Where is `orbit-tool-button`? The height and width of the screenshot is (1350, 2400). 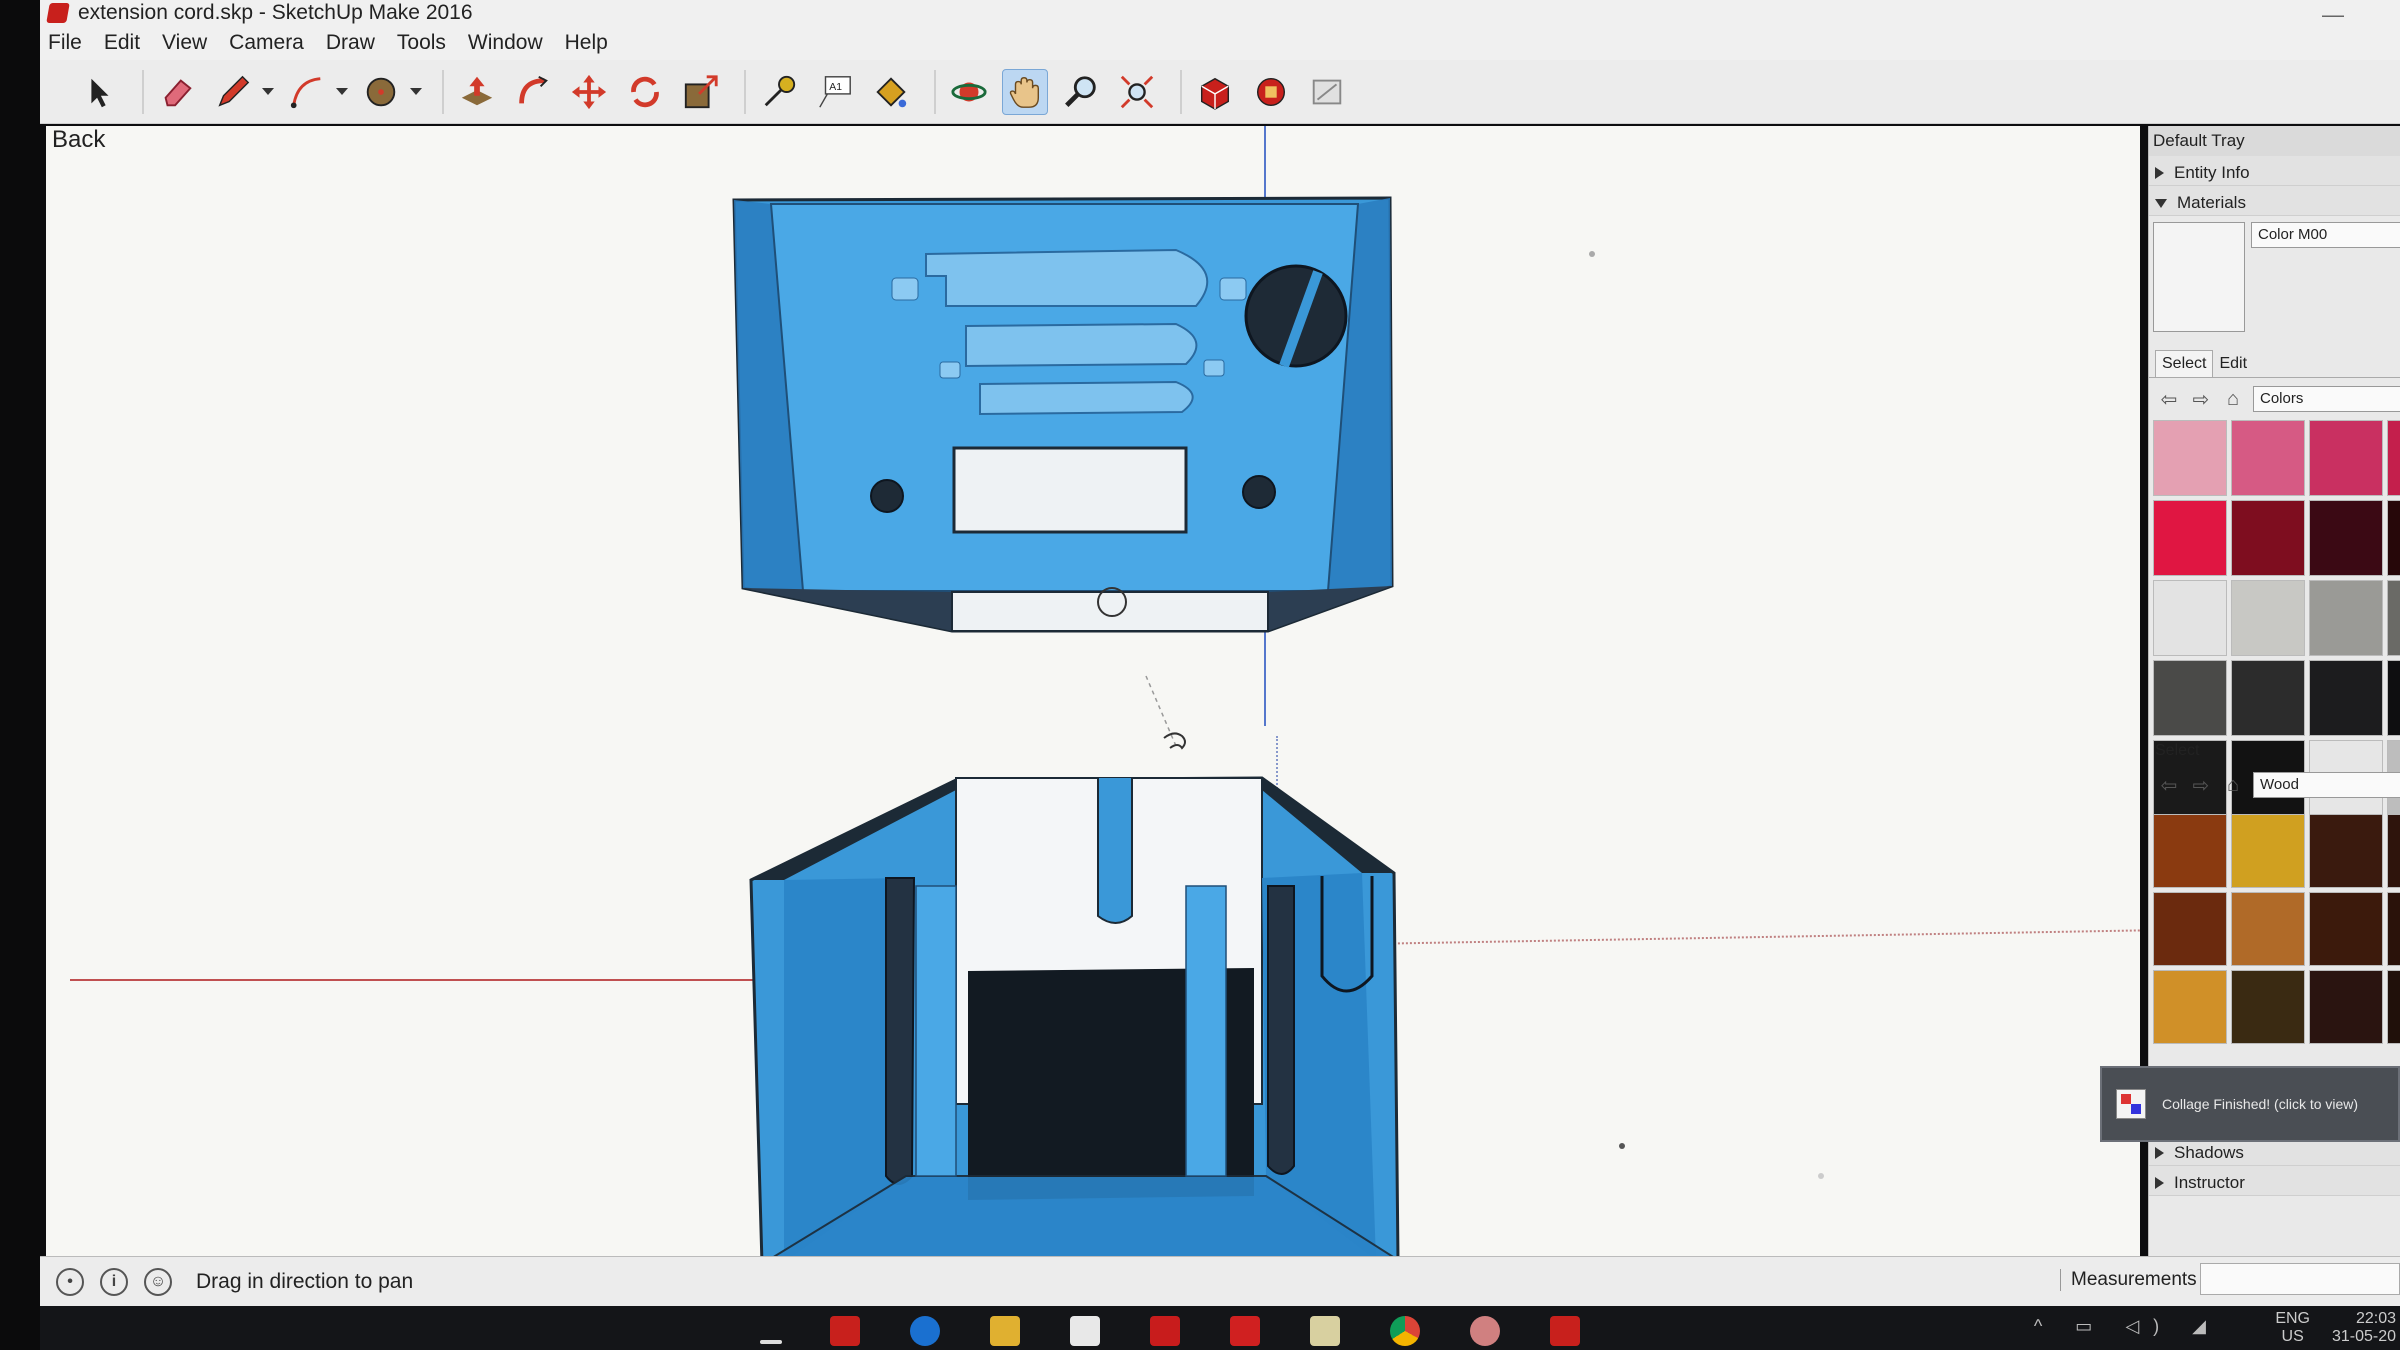
orbit-tool-button is located at coordinates (969, 92).